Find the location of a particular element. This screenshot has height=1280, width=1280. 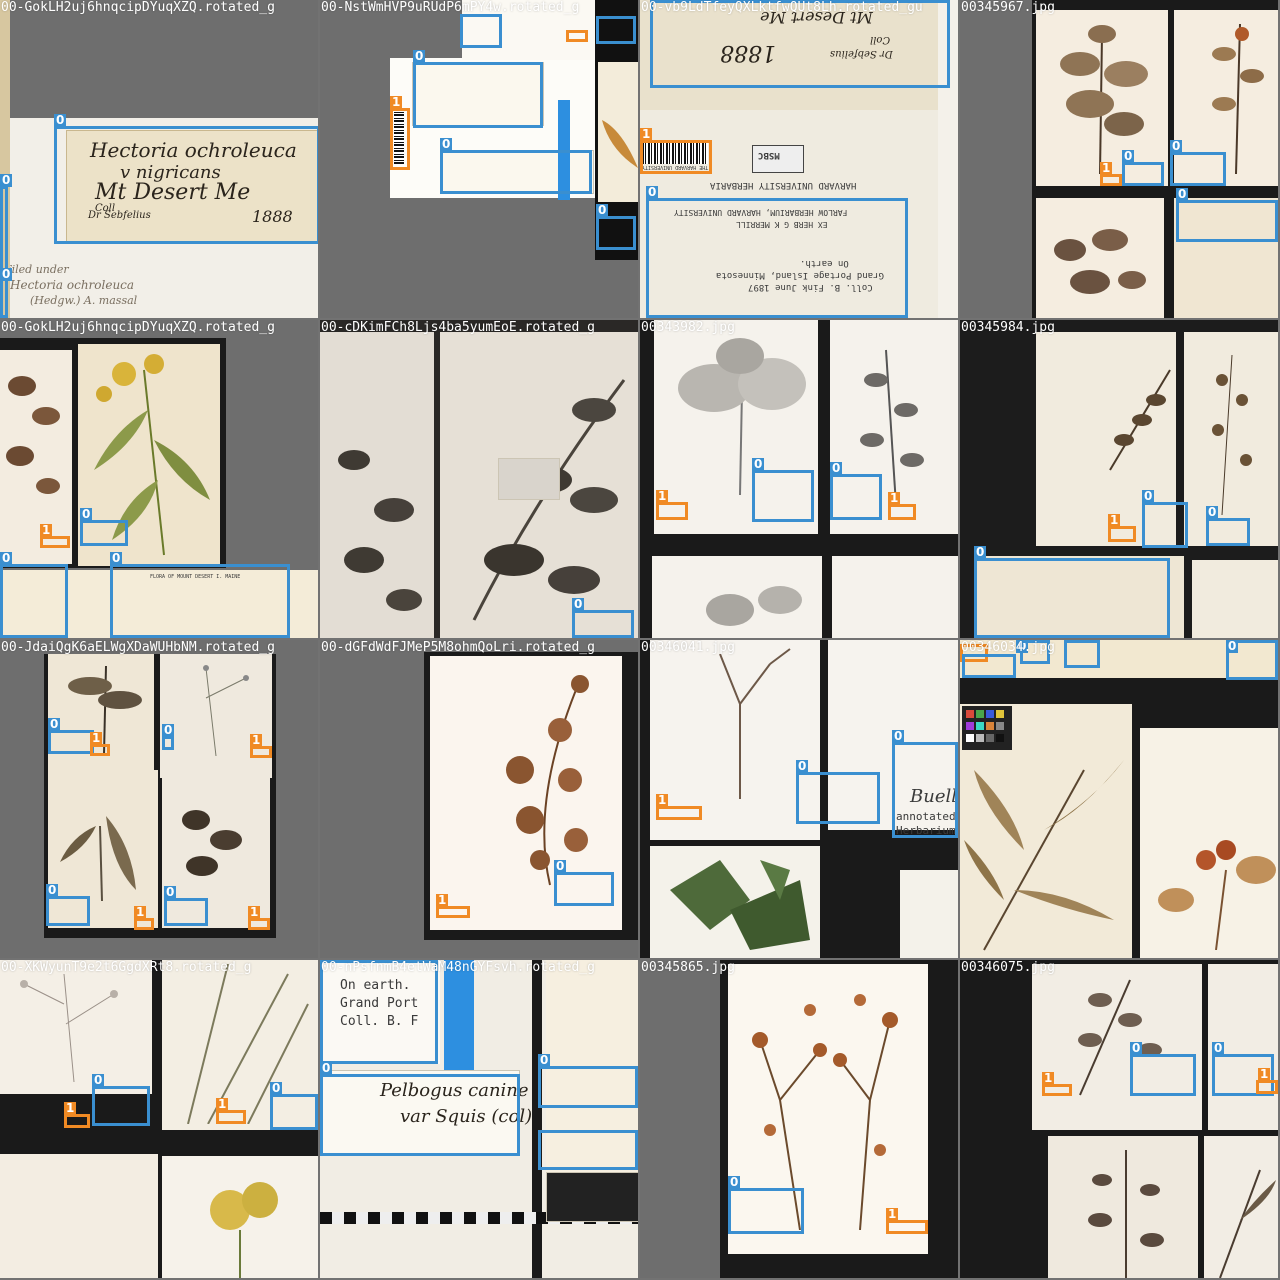

tile-filename: 00-XKWyunT9e2t6GgdXRt8.rotated_g is located at coordinates (126, 967).